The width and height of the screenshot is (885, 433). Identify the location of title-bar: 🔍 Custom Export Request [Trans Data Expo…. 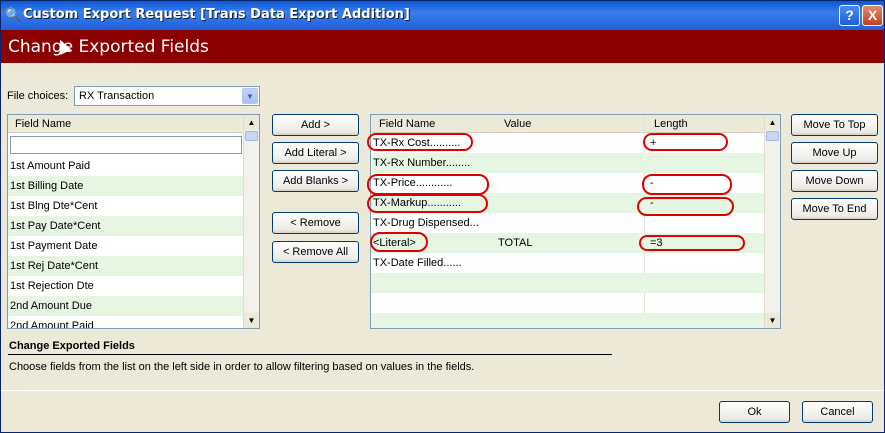
(442, 15).